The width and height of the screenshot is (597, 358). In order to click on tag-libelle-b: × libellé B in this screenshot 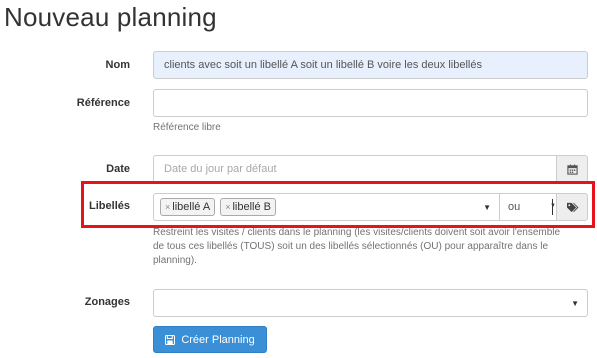, I will do `click(248, 207)`.